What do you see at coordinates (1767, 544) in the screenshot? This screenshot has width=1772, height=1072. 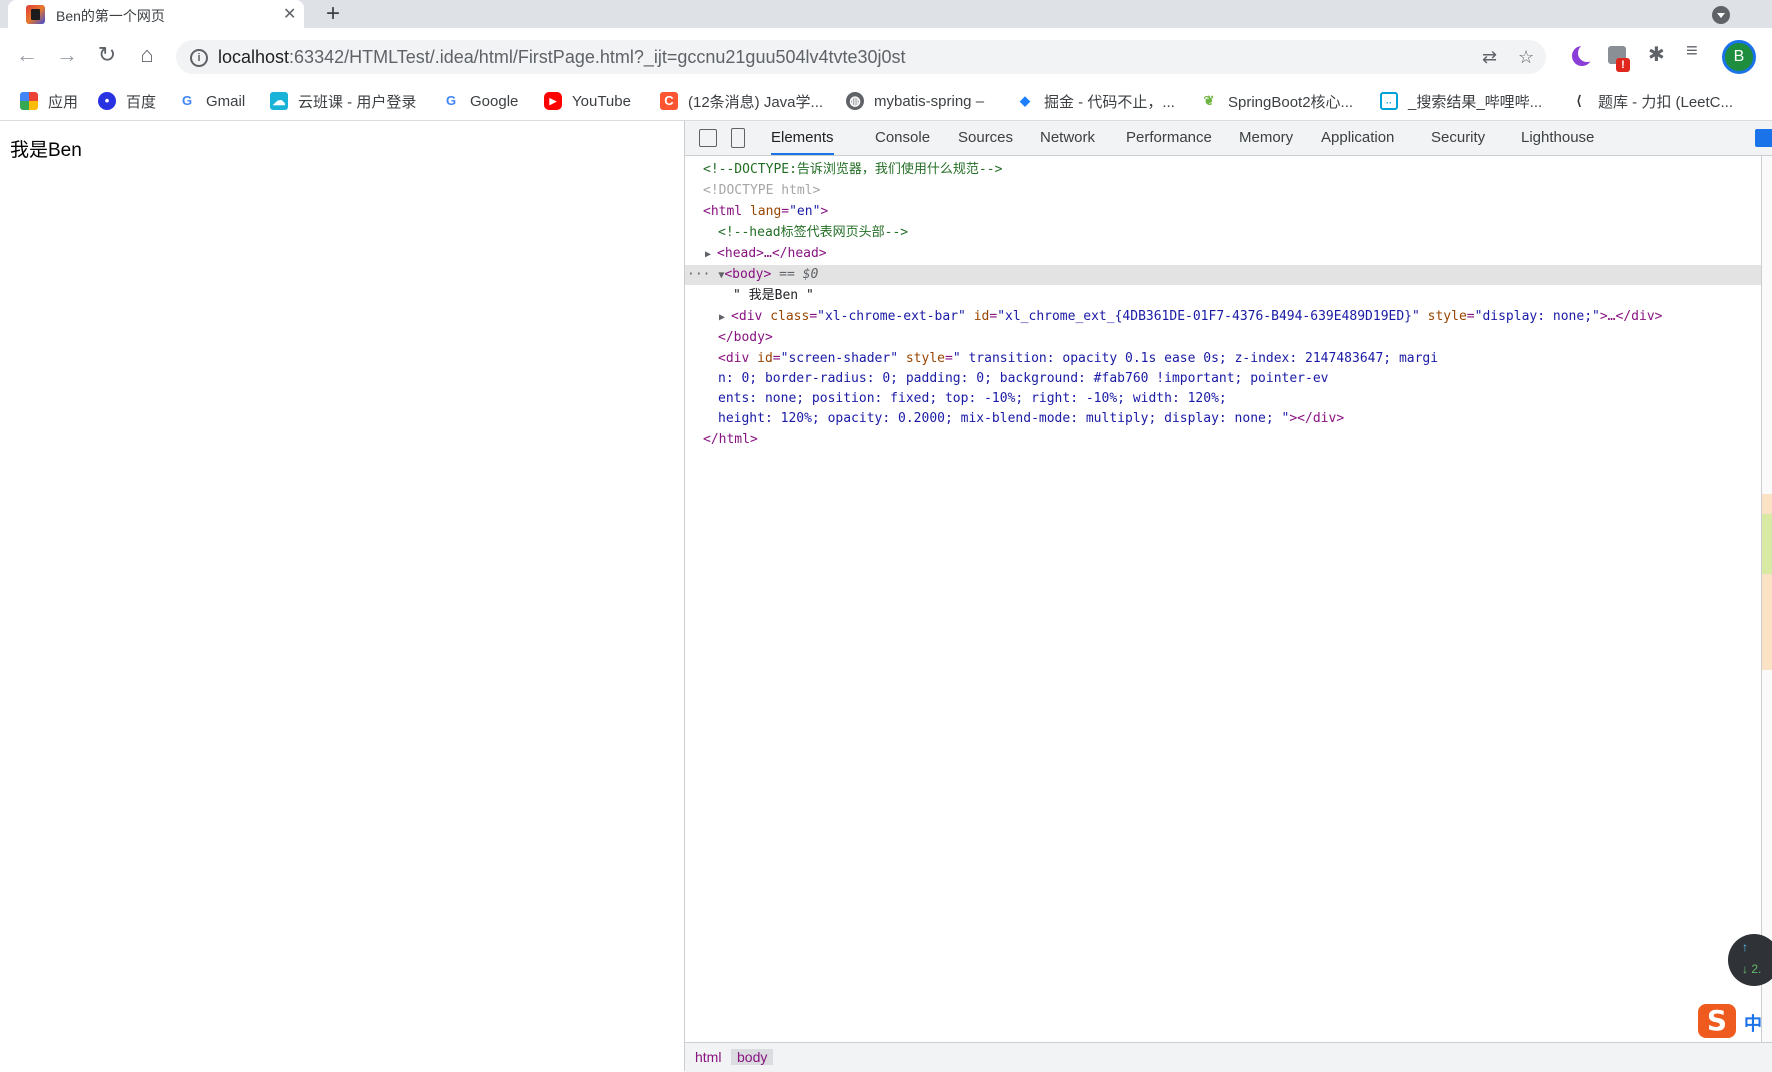 I see `box-model-padding` at bounding box center [1767, 544].